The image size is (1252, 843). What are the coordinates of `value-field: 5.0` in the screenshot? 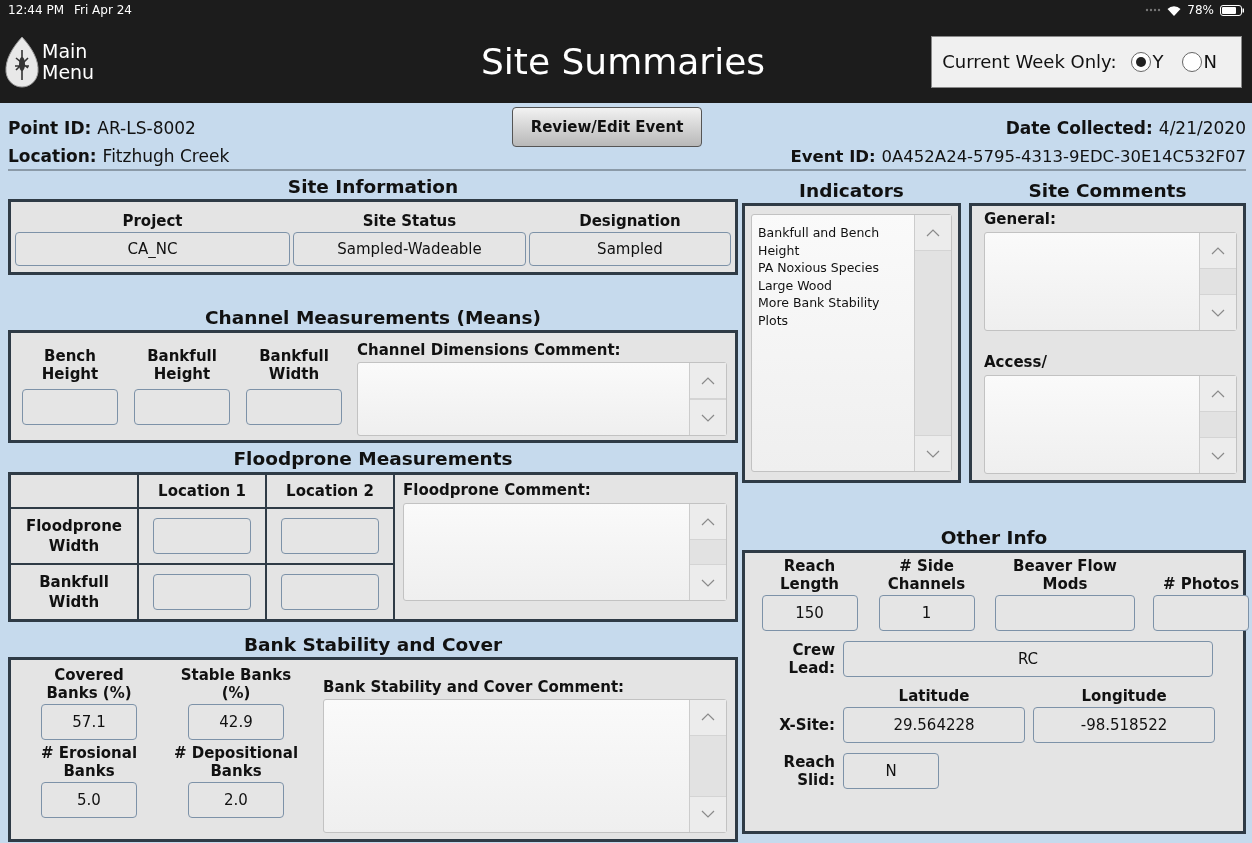 It's located at (89, 799).